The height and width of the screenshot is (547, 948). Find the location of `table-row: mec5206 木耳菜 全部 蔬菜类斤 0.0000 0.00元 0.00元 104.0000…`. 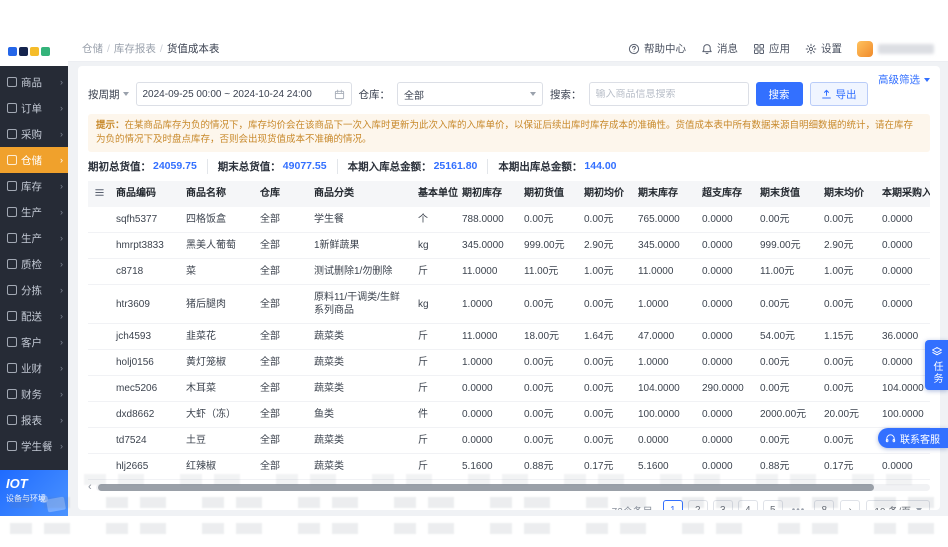

table-row: mec5206 木耳菜 全部 蔬菜类斤 0.0000 0.00元 0.00元 104.0000… is located at coordinates (509, 389).